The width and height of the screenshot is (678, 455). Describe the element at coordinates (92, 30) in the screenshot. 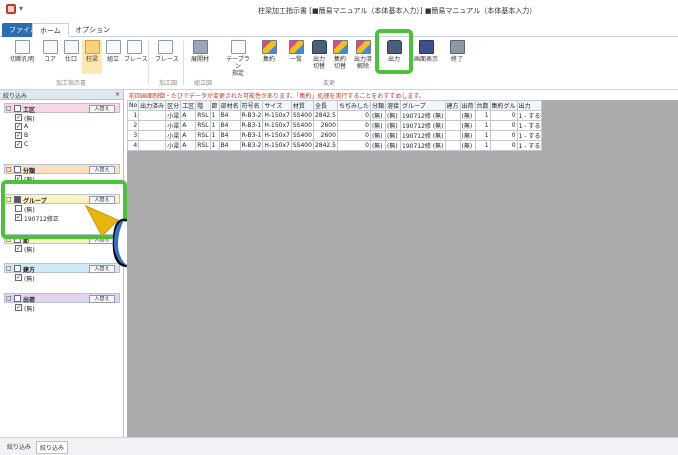

I see `tab-options: オプション` at that location.